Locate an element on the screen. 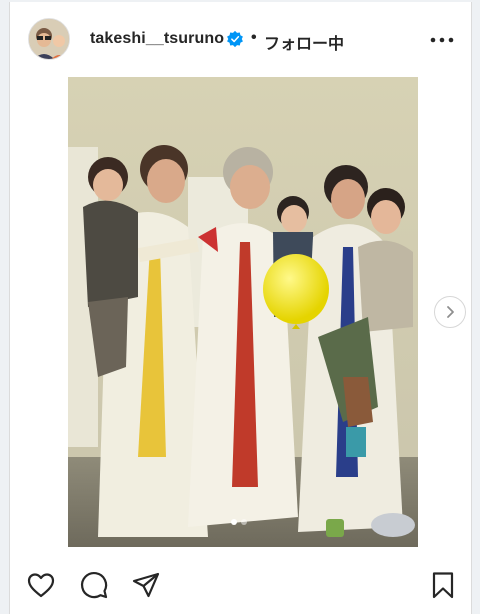 This screenshot has height=614, width=480. send-icon is located at coordinates (146, 585).